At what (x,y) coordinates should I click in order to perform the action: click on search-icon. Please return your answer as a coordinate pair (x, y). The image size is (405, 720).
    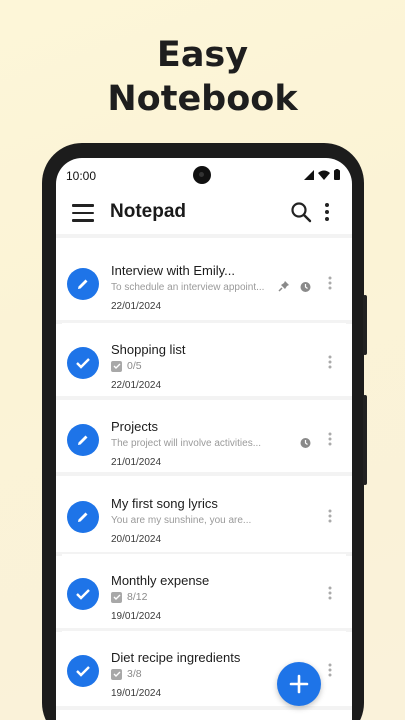
    Looking at the image, I should click on (301, 212).